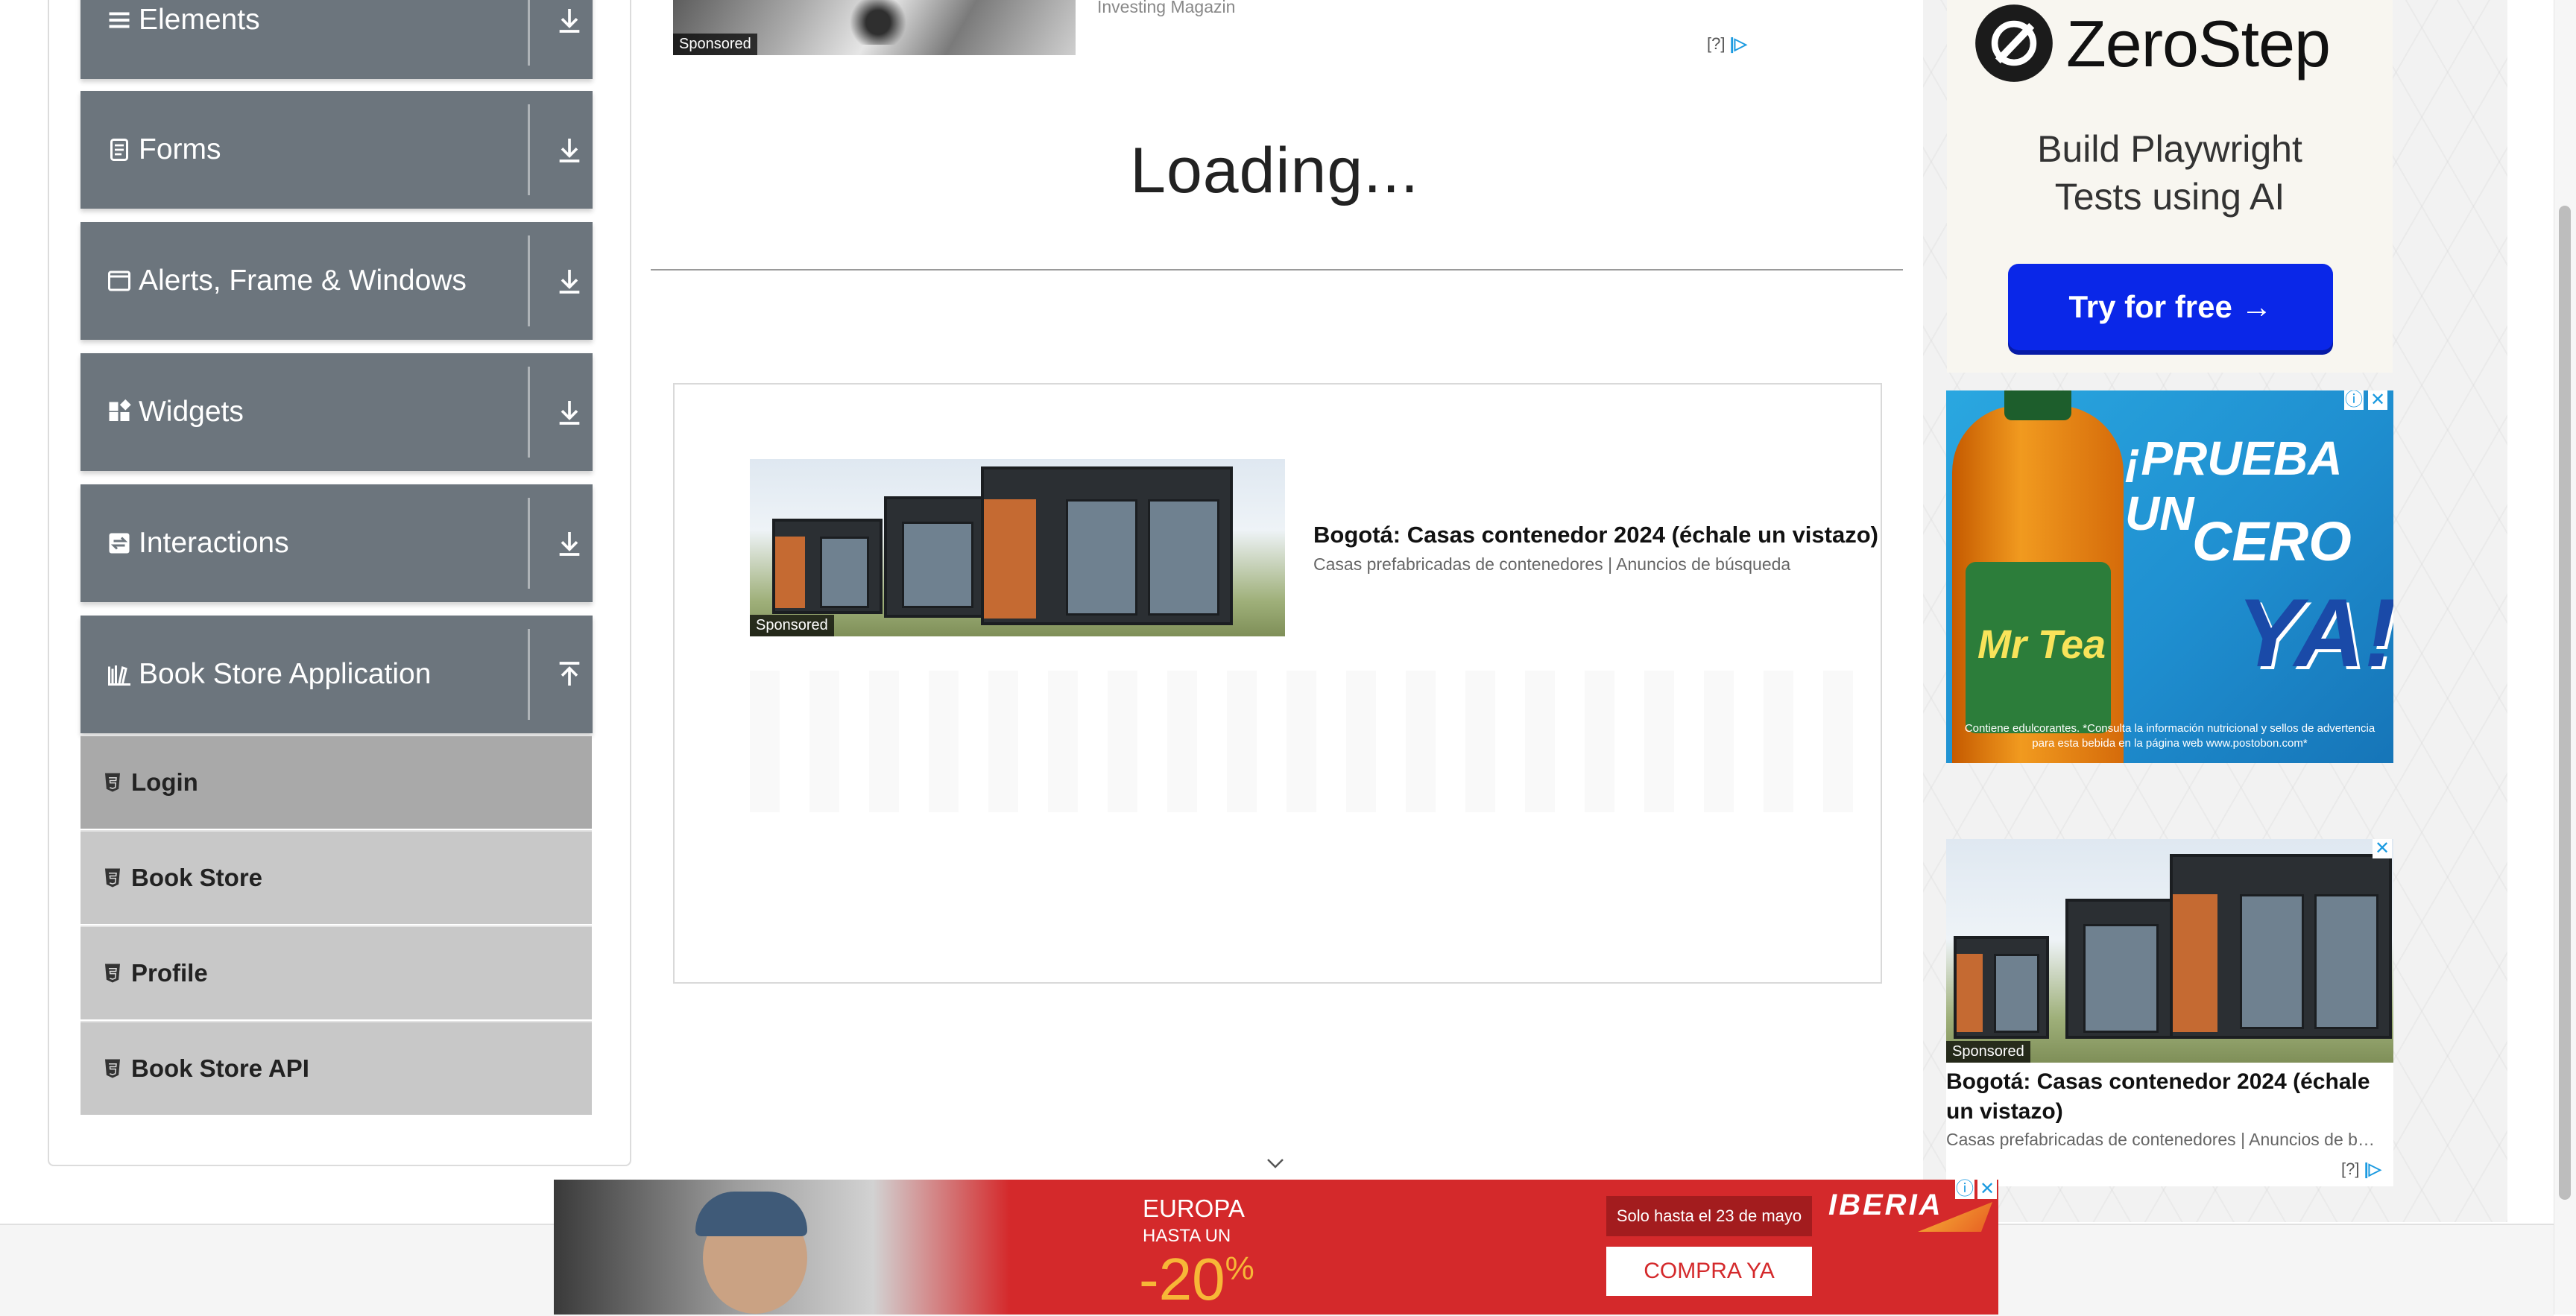 The height and width of the screenshot is (1316, 2576). Describe the element at coordinates (1166, 8) in the screenshot. I see `top-ad-source: Investing Magazin` at that location.